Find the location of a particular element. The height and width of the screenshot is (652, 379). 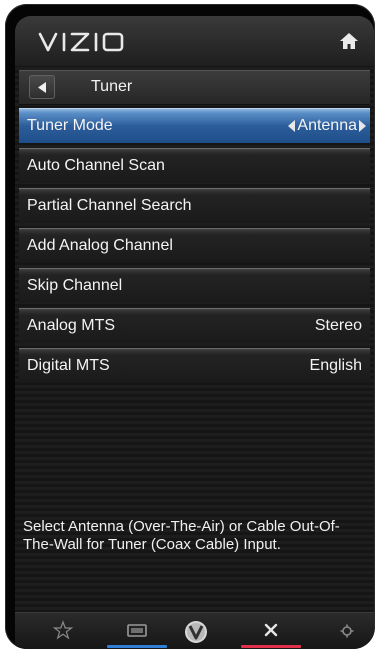

analog-mts-value: Stereo is located at coordinates (338, 325).